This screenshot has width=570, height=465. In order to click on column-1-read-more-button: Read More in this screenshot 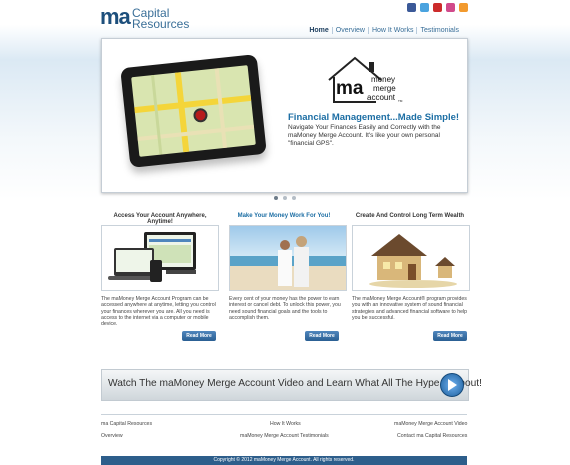, I will do `click(199, 336)`.